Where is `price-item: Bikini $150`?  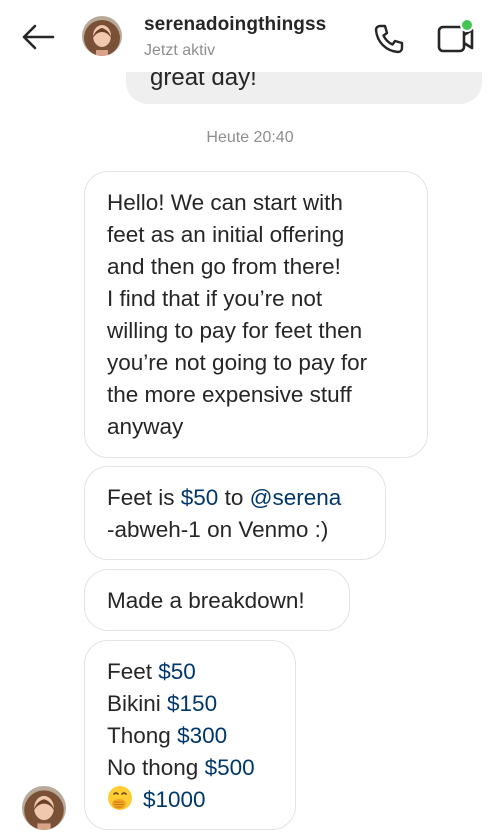
price-item: Bikini $150 is located at coordinates (190, 704).